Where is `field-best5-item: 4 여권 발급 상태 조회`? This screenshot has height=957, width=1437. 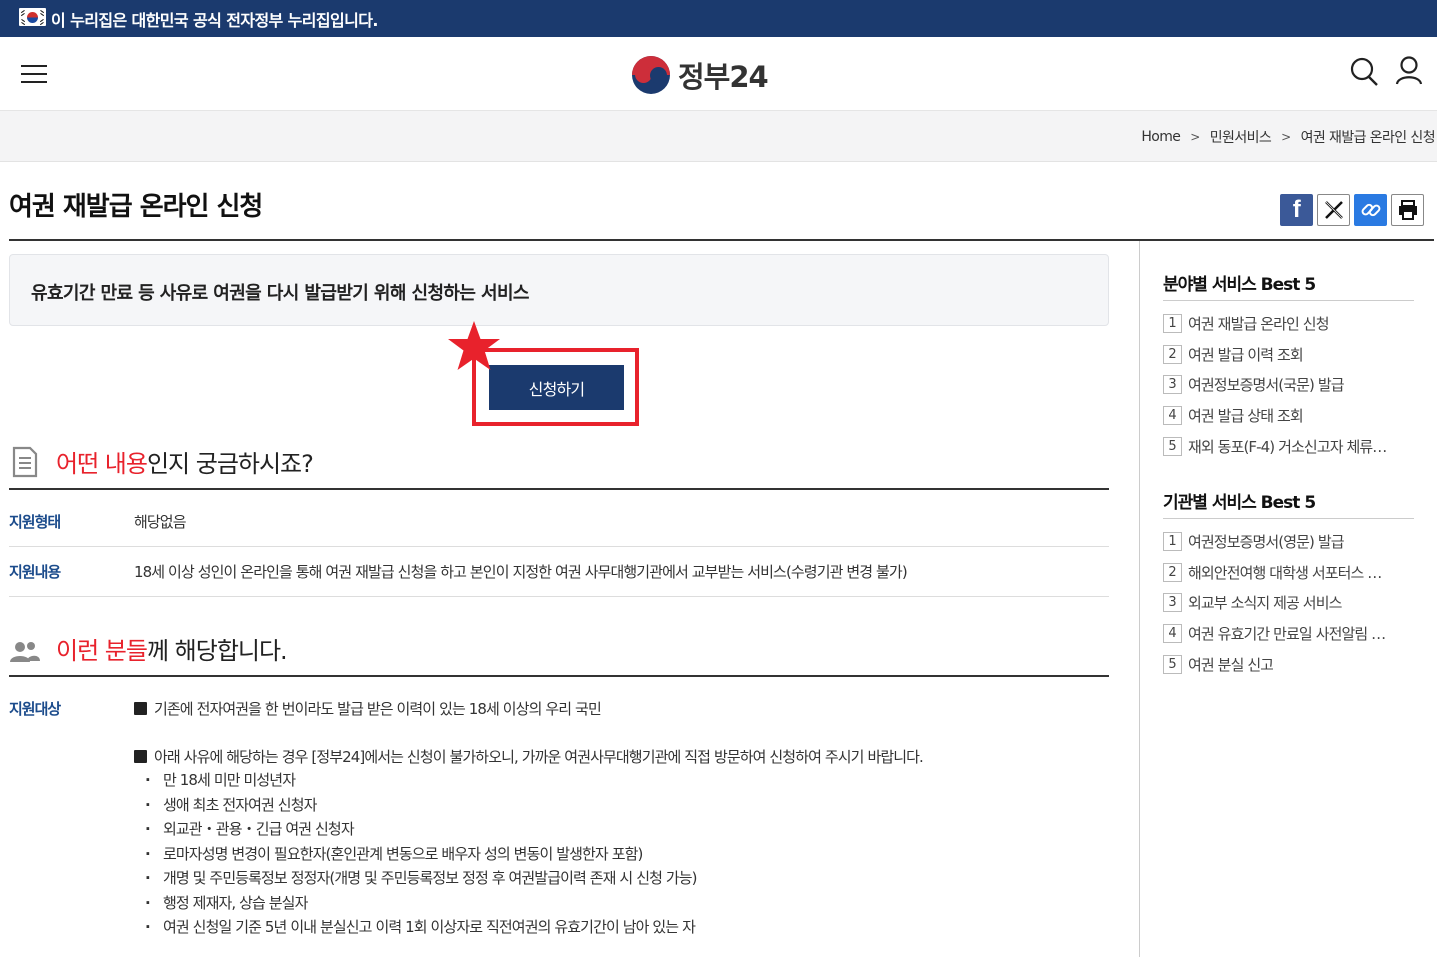
field-best5-item: 4 여권 발급 상태 조회 is located at coordinates (1288, 415).